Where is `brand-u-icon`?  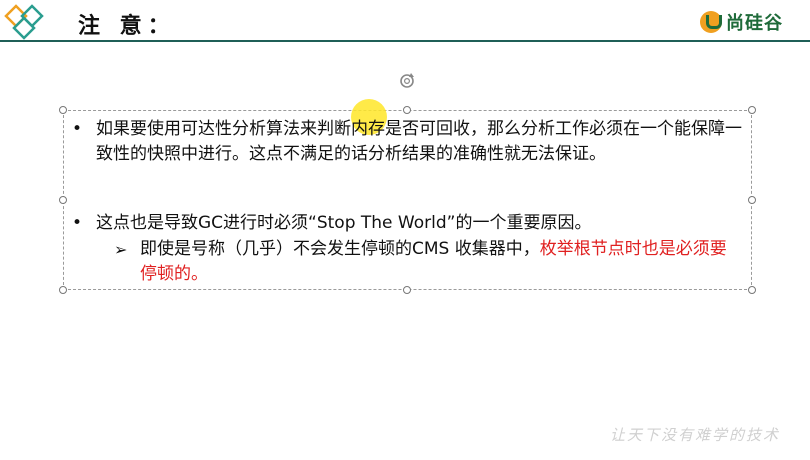 brand-u-icon is located at coordinates (711, 22).